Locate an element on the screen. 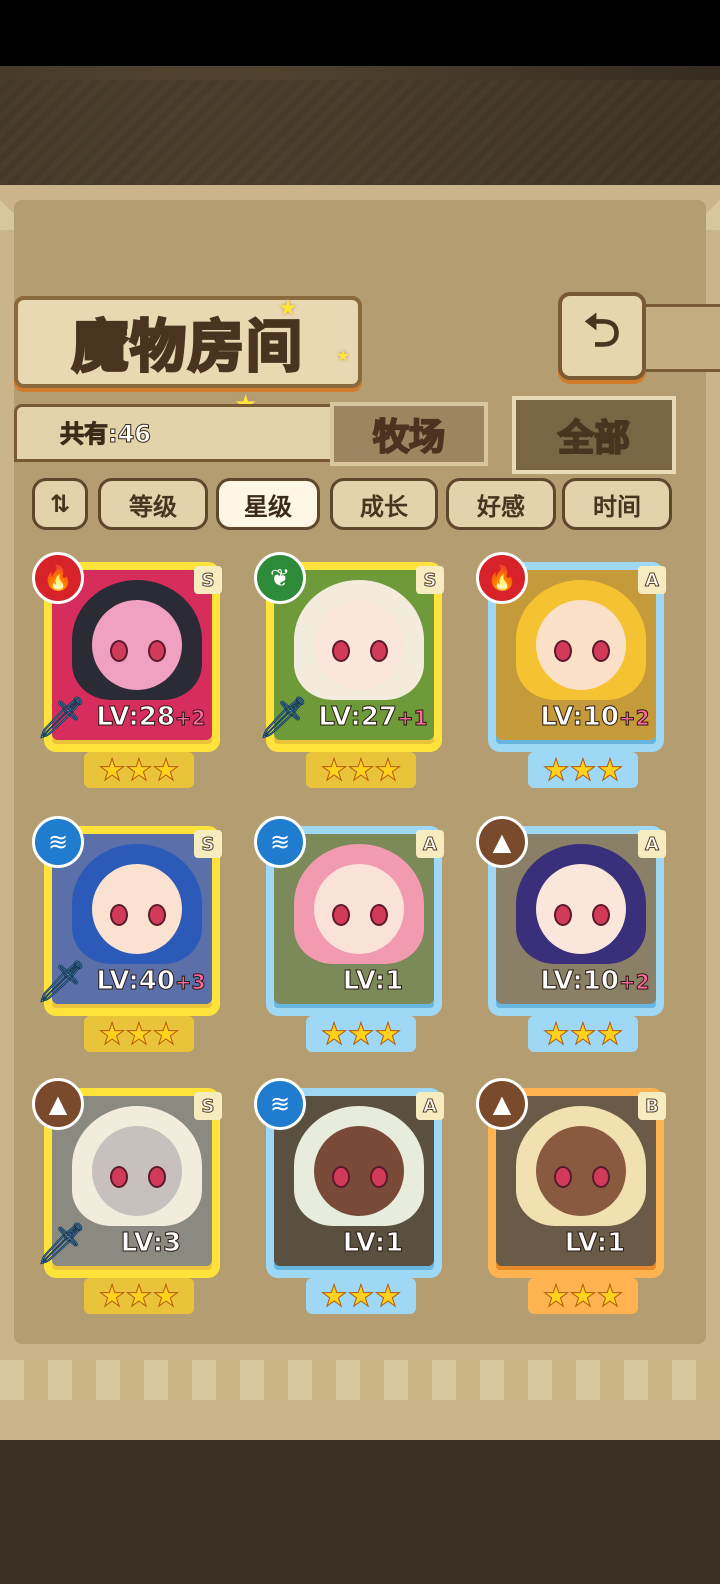 The image size is (720, 1584). monster-card: S ≋ 🗡 LV:40+3 ★ ★ ★ is located at coordinates (132, 935).